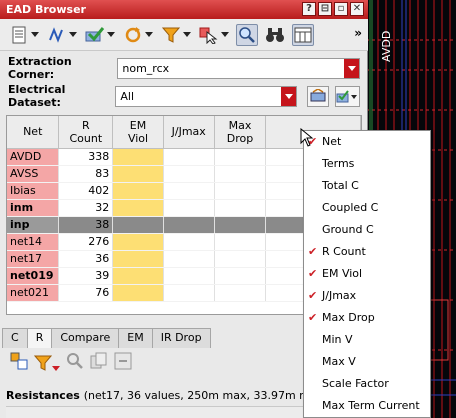 Image resolution: width=456 pixels, height=418 pixels. What do you see at coordinates (367, 186) in the screenshot?
I see `menu-item: Total C` at bounding box center [367, 186].